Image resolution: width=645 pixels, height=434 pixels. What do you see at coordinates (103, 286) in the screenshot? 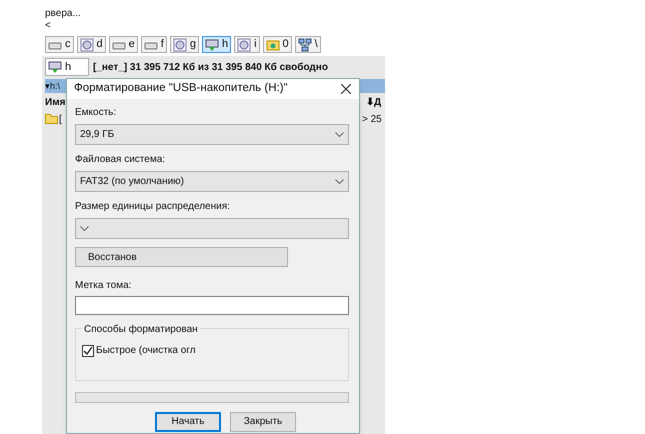
I see `field-label: Метка тома:` at bounding box center [103, 286].